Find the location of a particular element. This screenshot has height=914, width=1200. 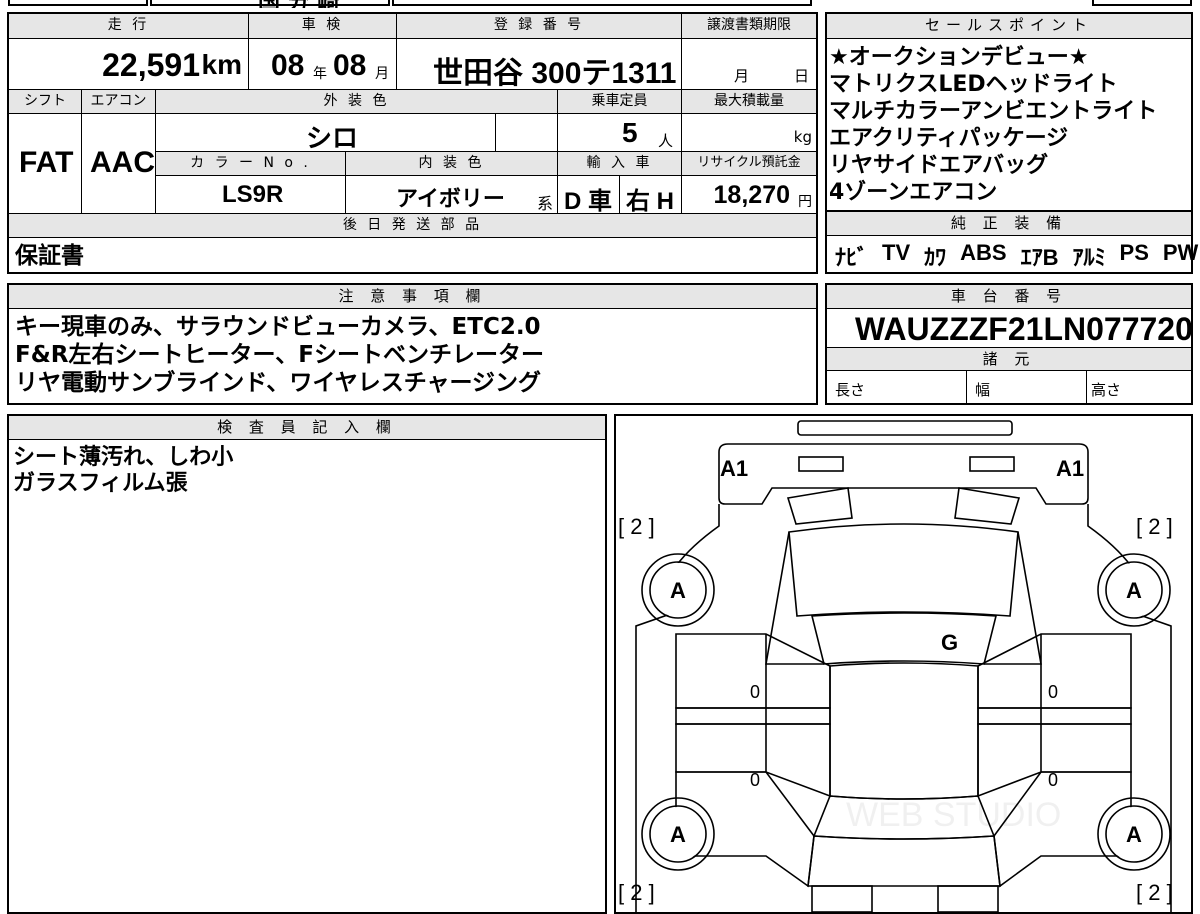

sales-point-line: マトリクスLEDヘッドライト is located at coordinates (973, 84).